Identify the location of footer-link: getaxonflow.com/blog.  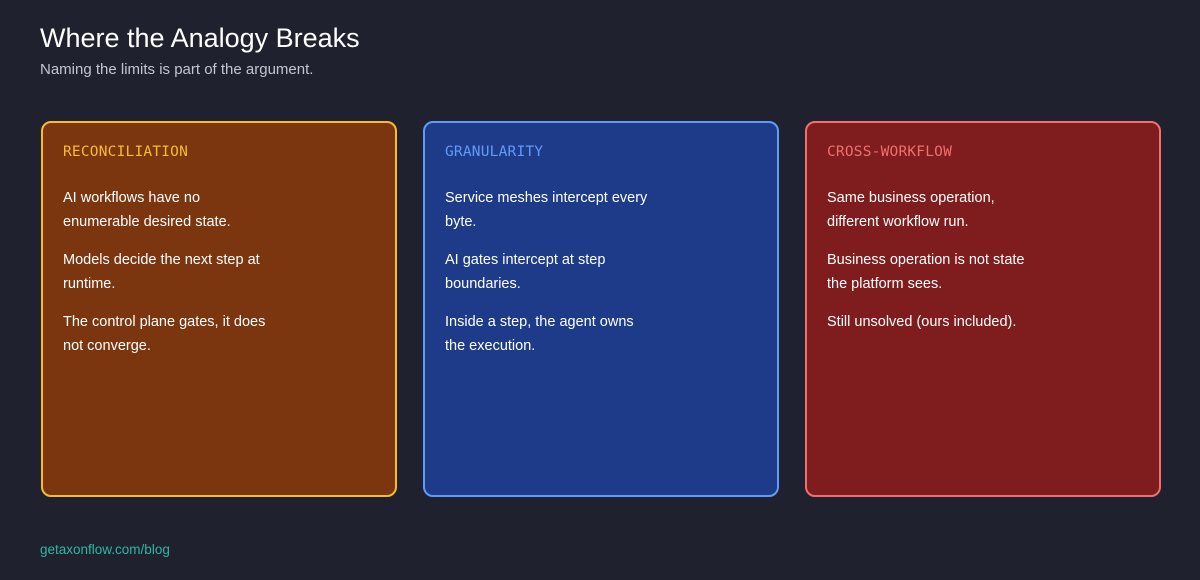
(105, 550).